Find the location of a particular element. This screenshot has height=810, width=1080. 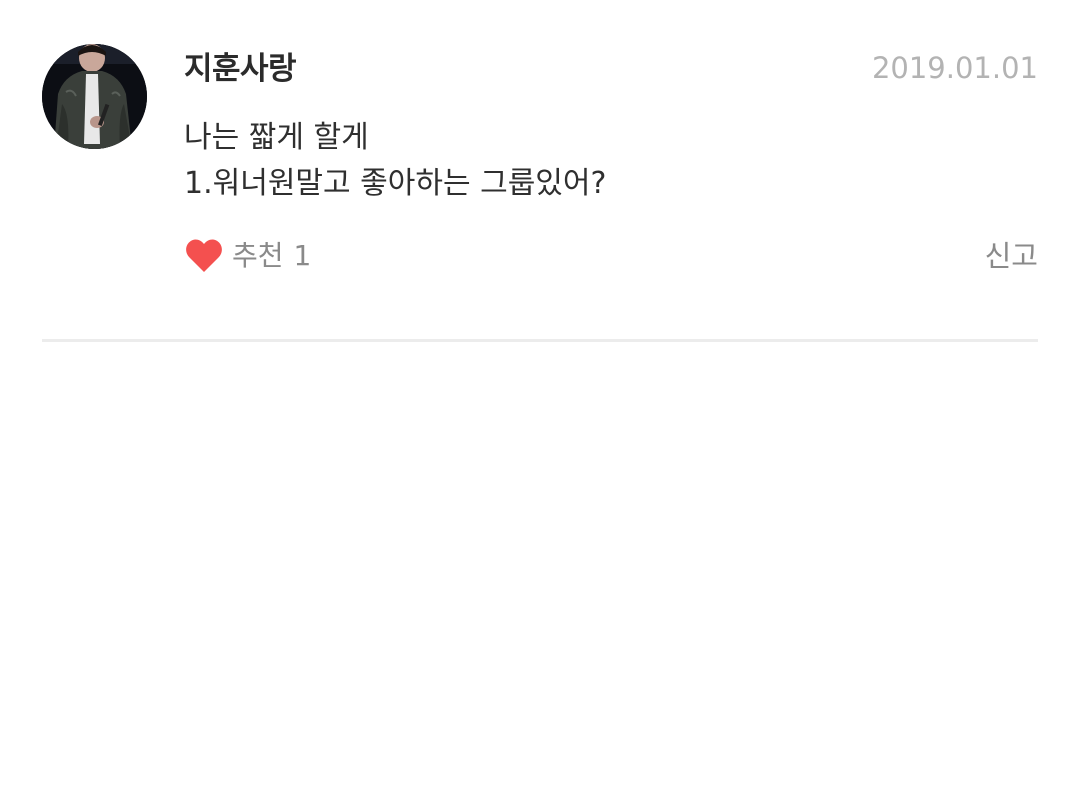

comment-line: 나는 짧게 할게 is located at coordinates (276, 137).